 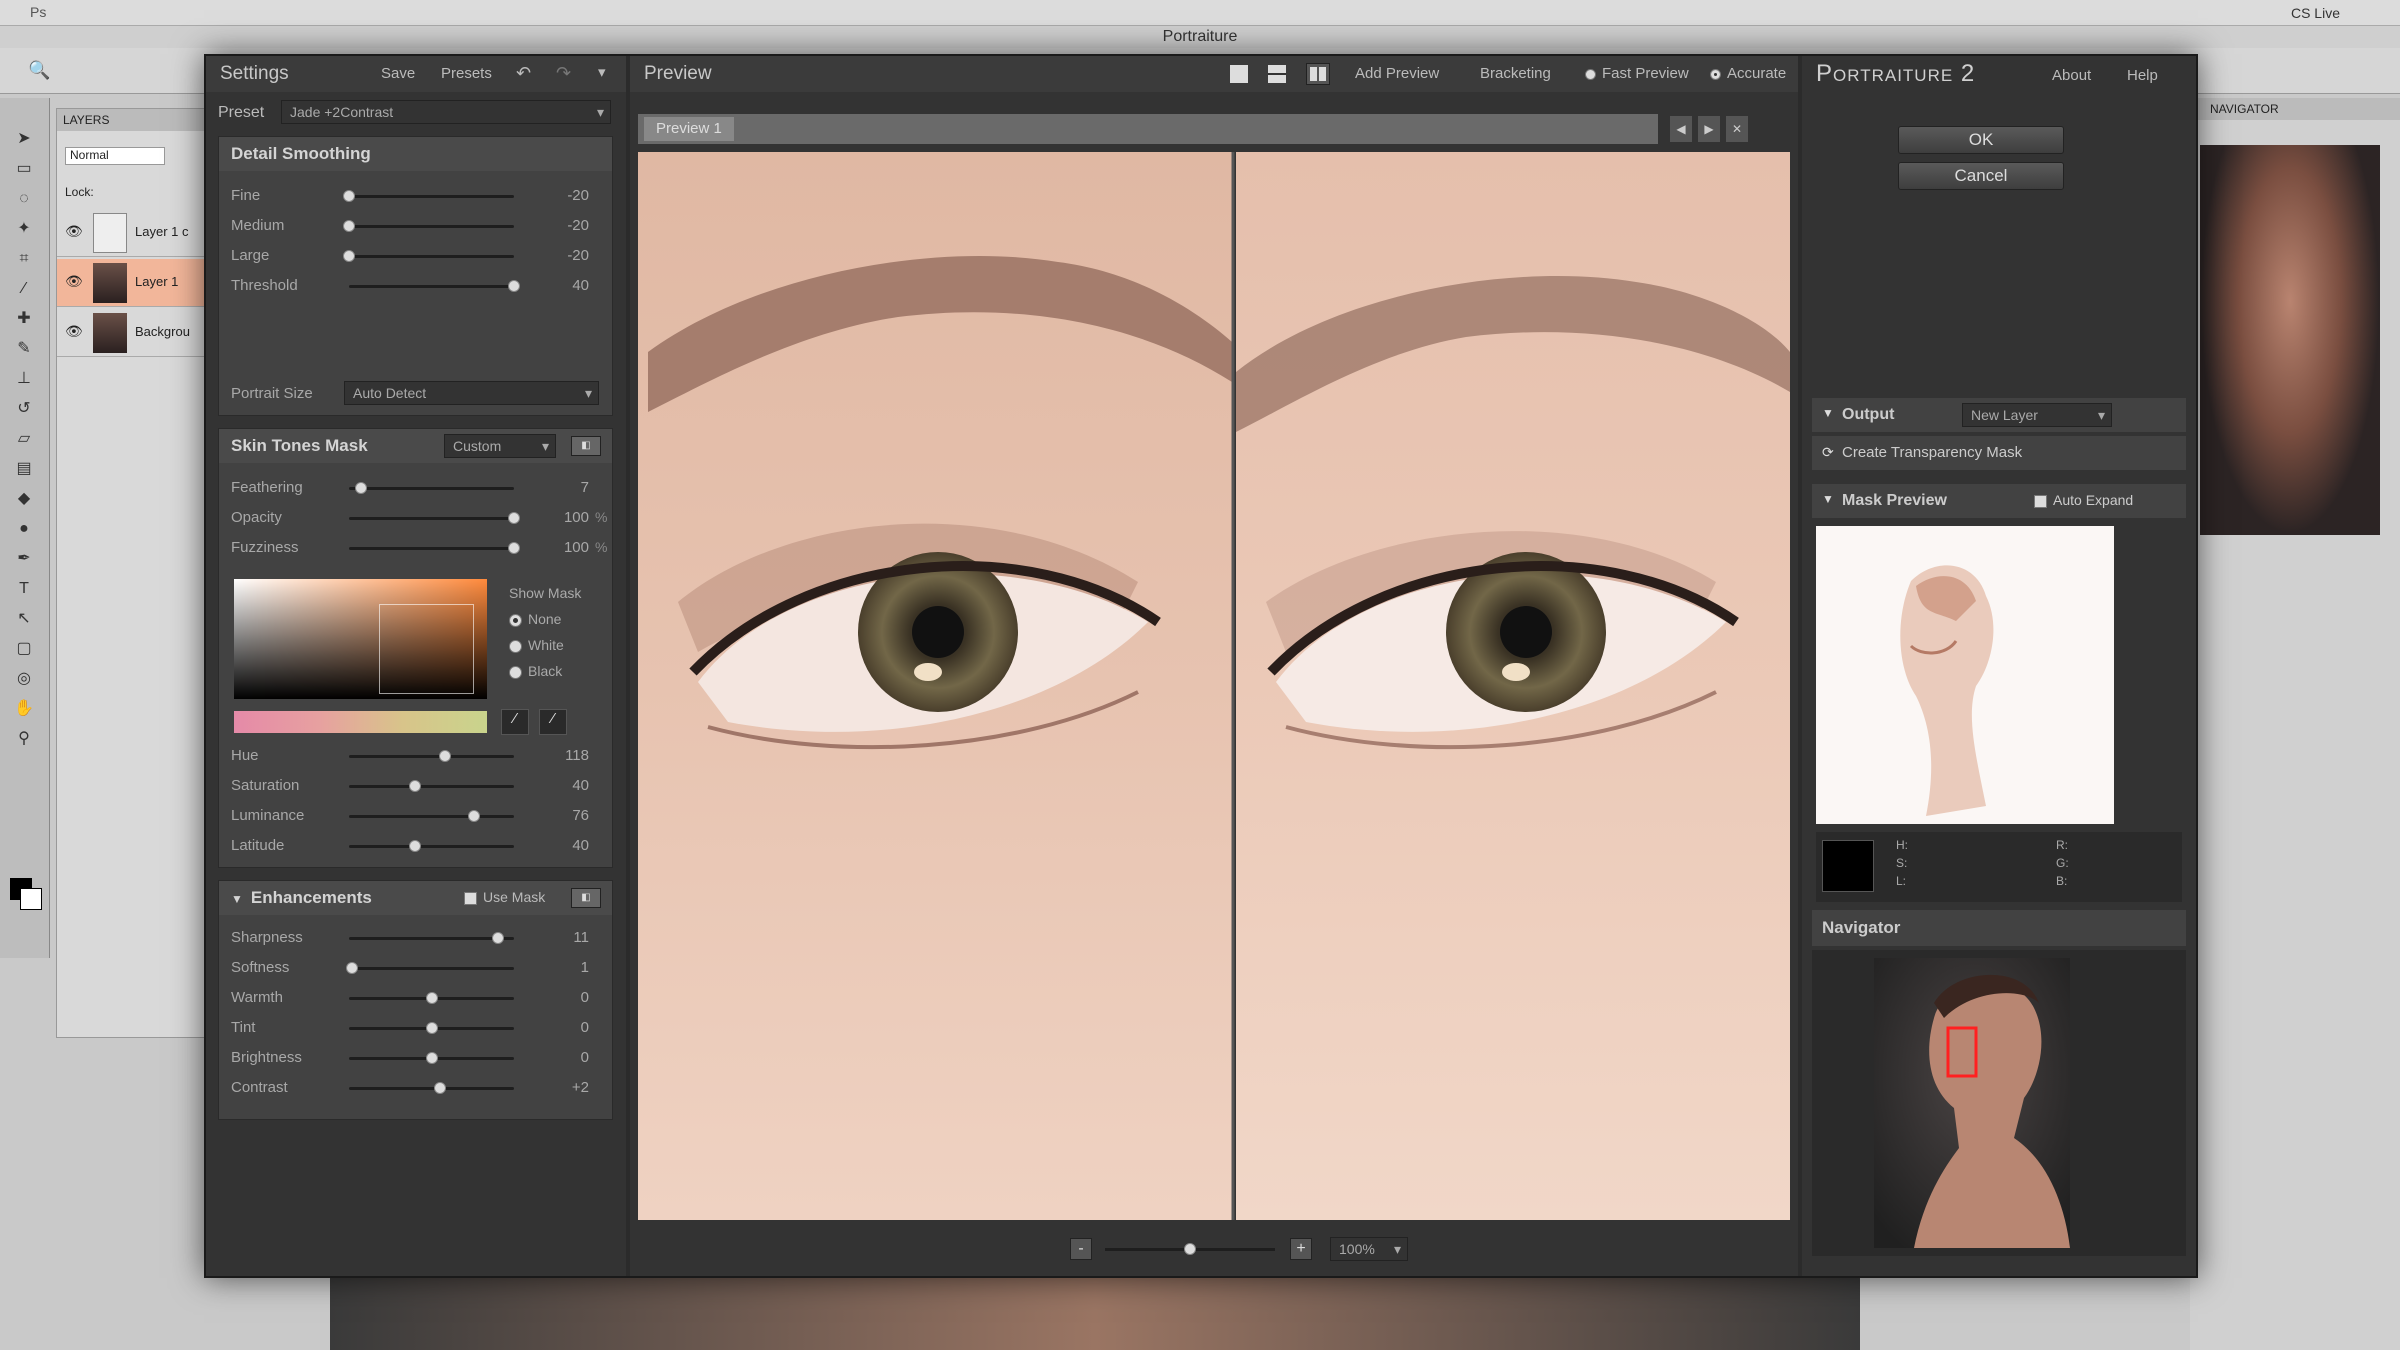 What do you see at coordinates (24, 199) in the screenshot?
I see `lasso-tool-icon: ◌` at bounding box center [24, 199].